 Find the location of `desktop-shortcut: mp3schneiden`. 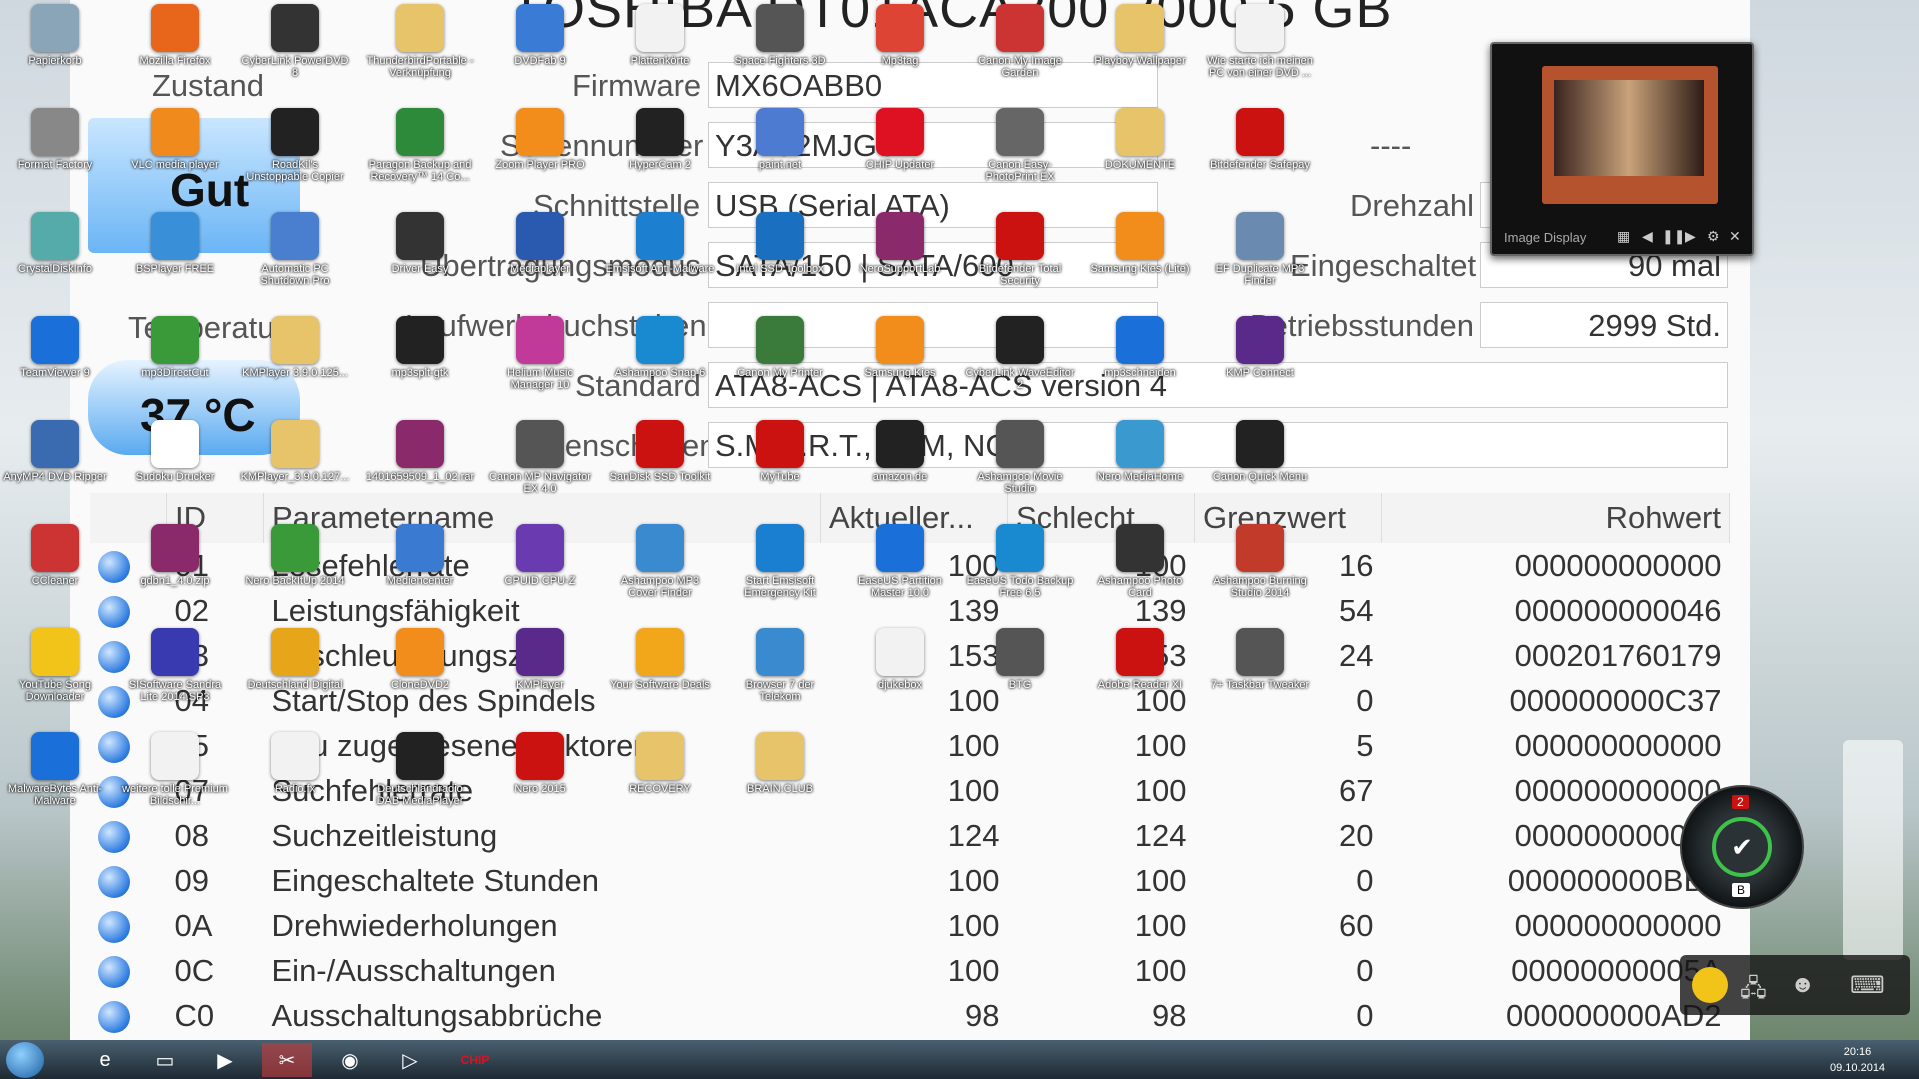

desktop-shortcut: mp3schneiden is located at coordinates (1140, 347).